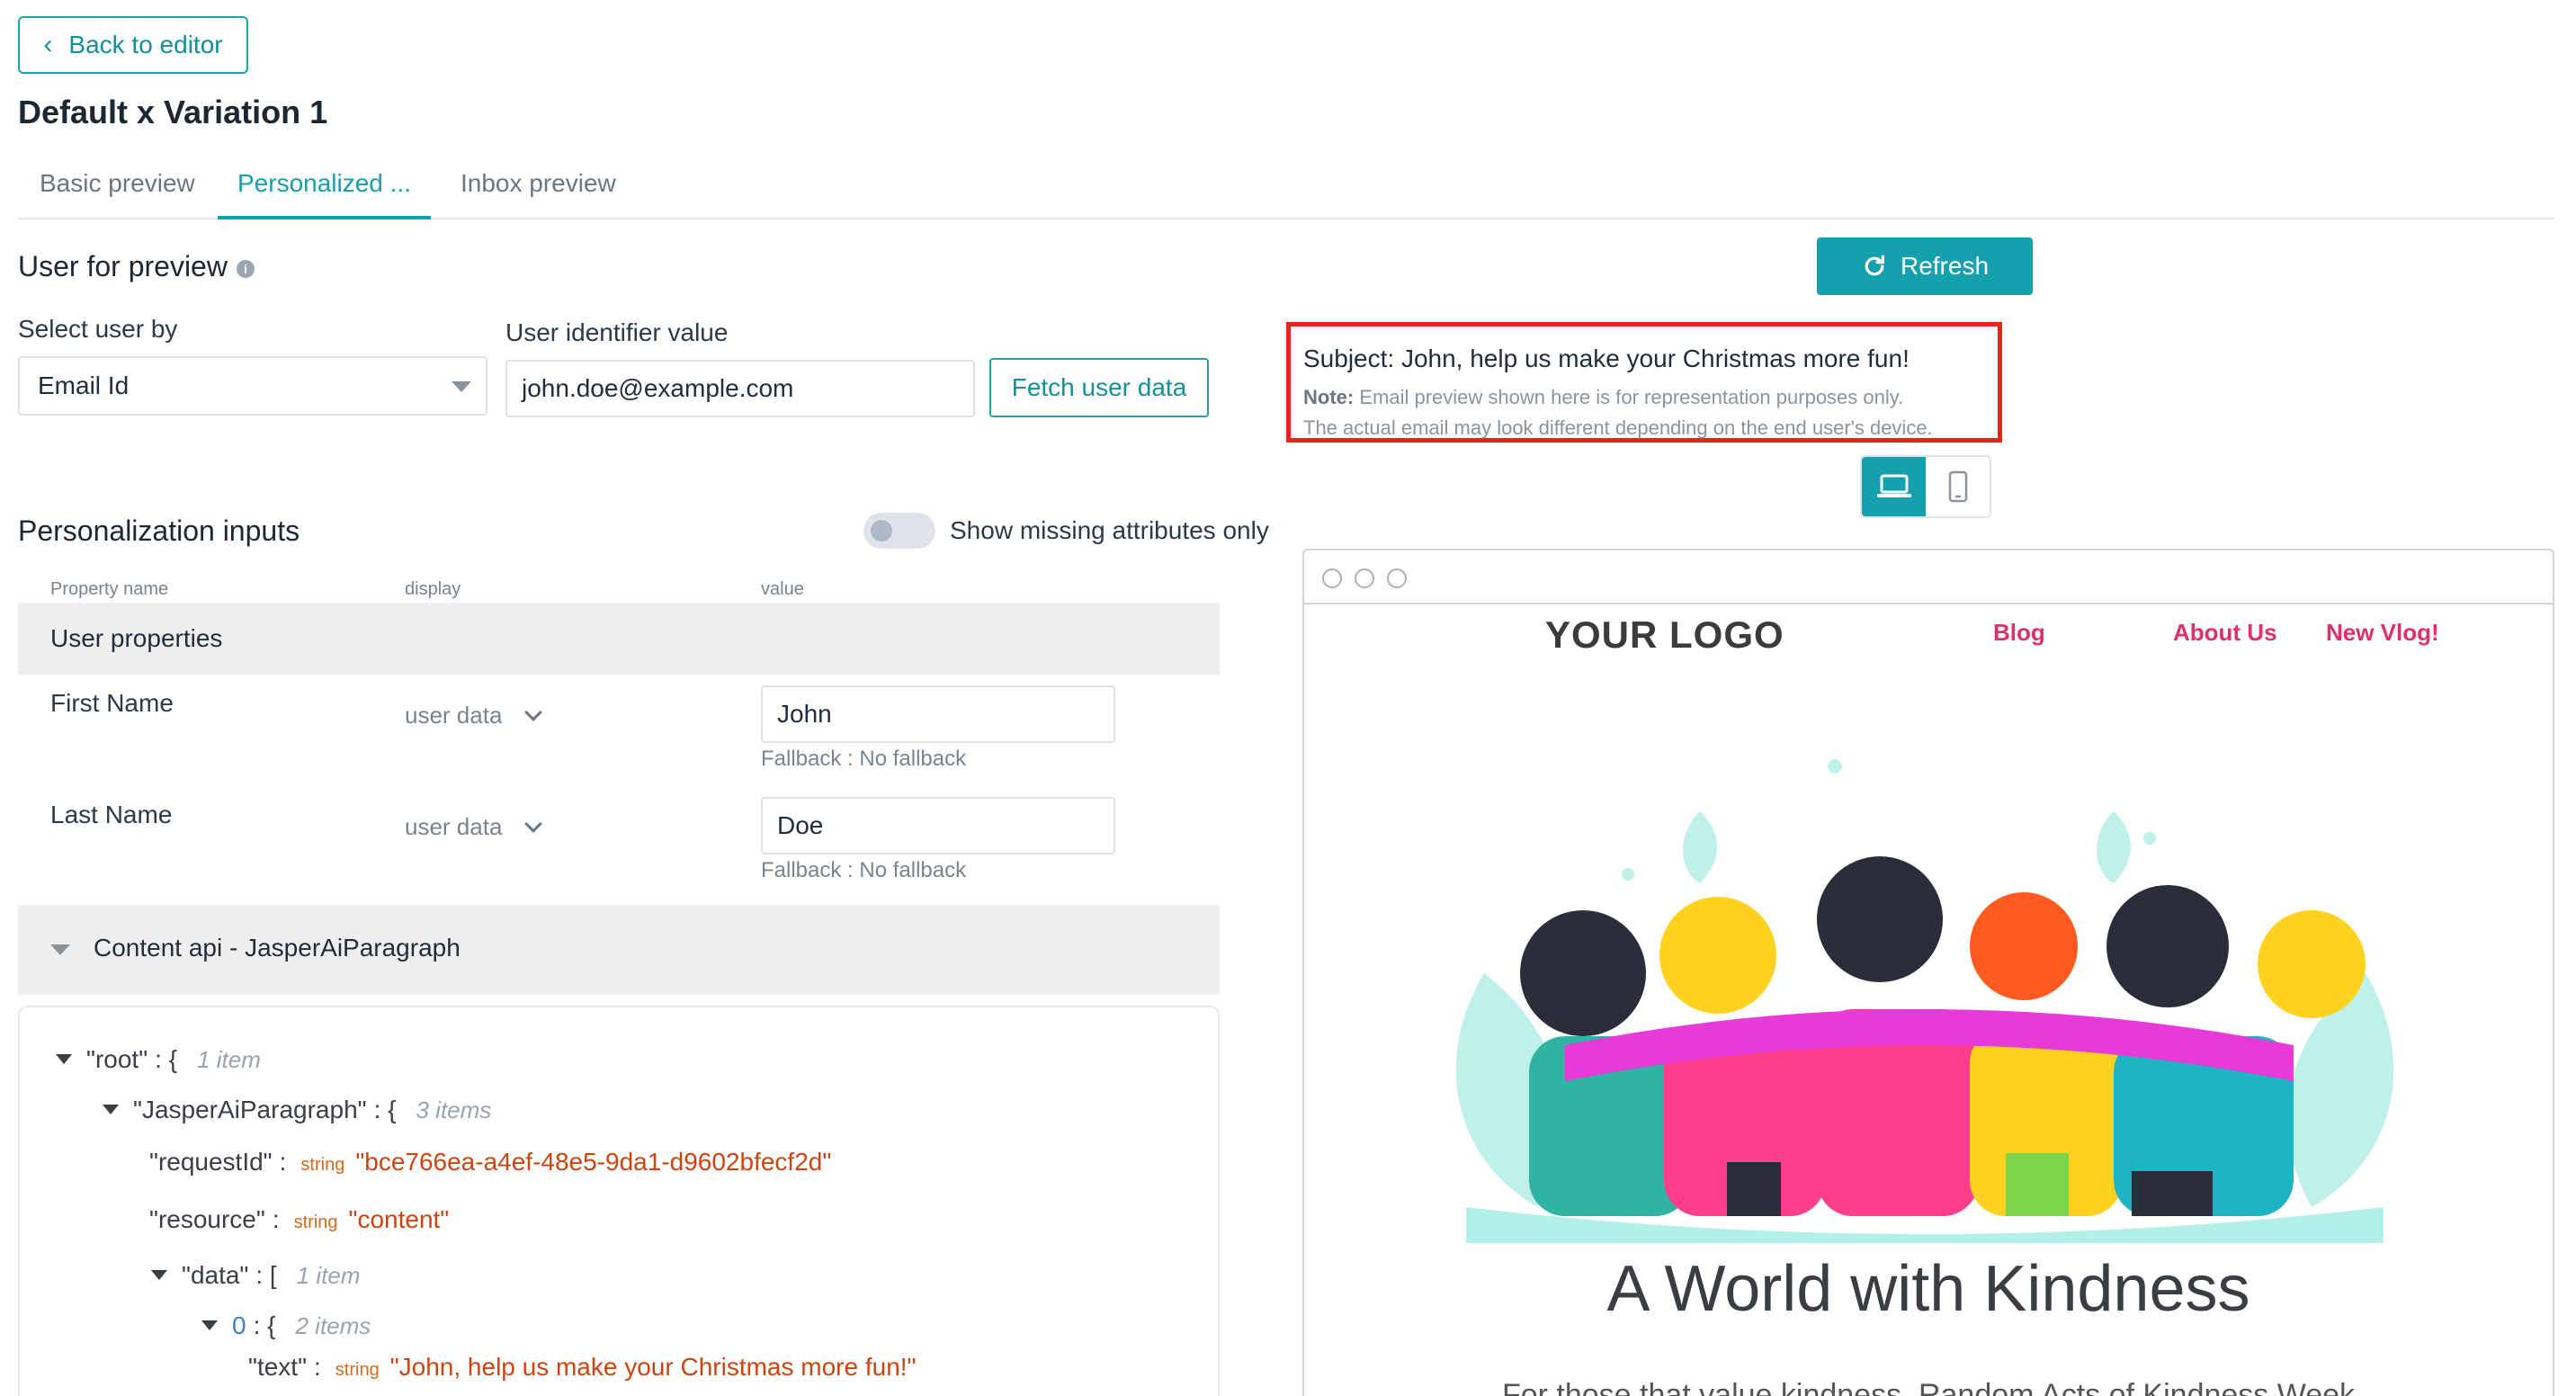 The width and height of the screenshot is (2576, 1396). Describe the element at coordinates (84, 385) in the screenshot. I see `select-user-value: Email Id` at that location.